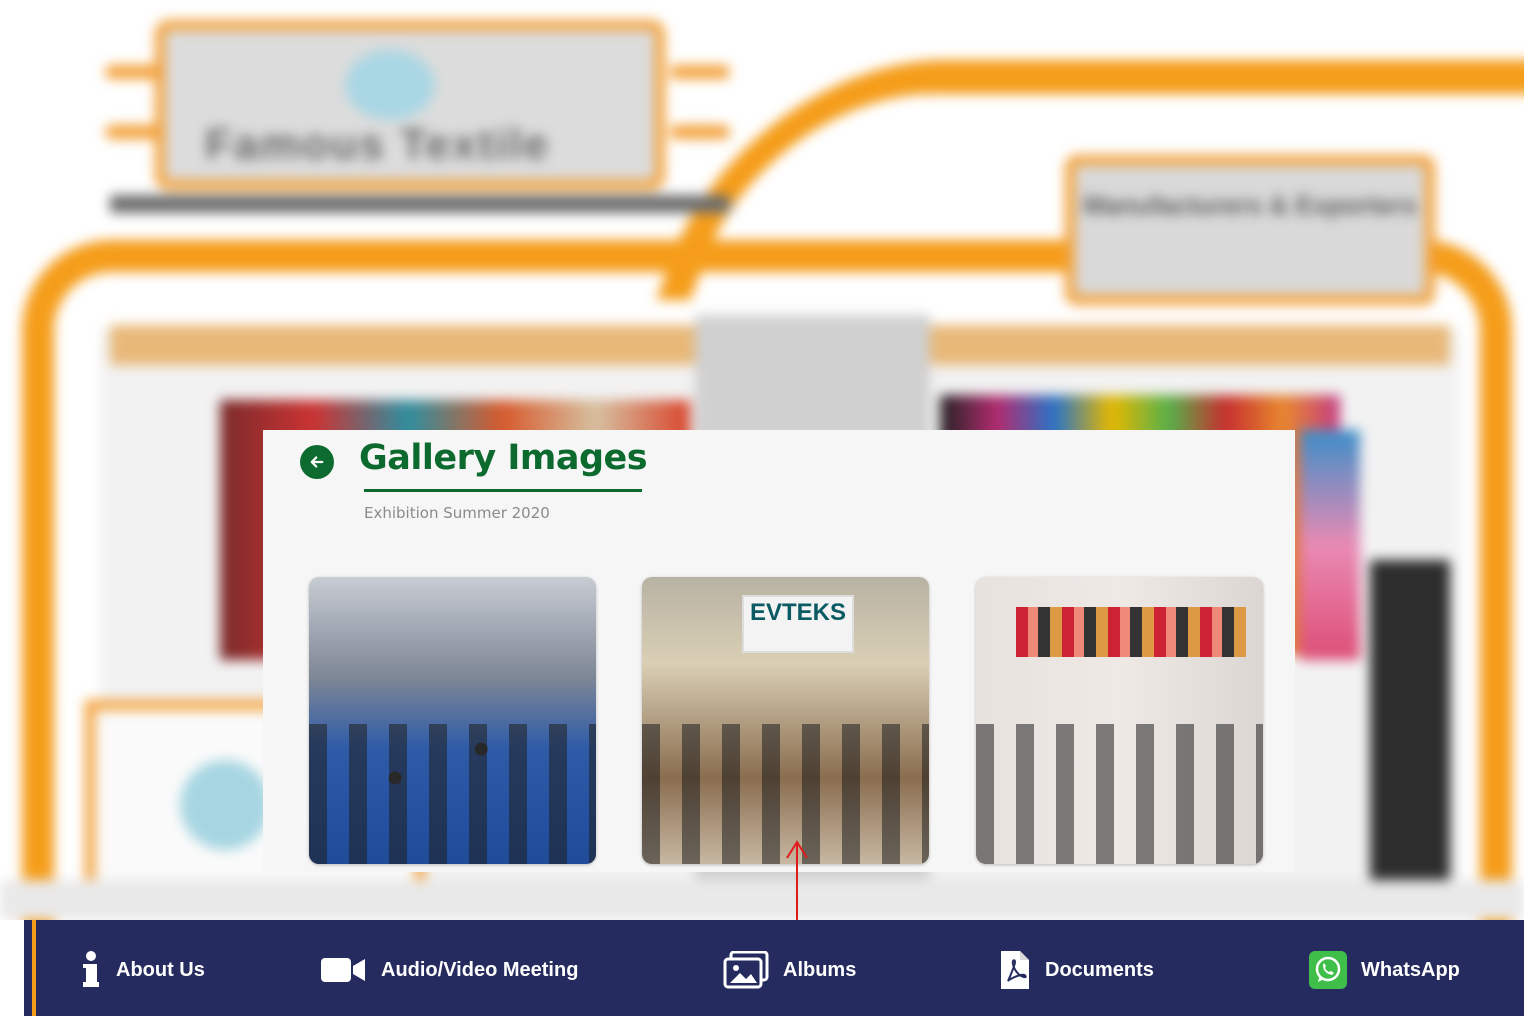 Image resolution: width=1524 pixels, height=1016 pixels. What do you see at coordinates (378, 144) in the screenshot?
I see `company-name: Famous Textile` at bounding box center [378, 144].